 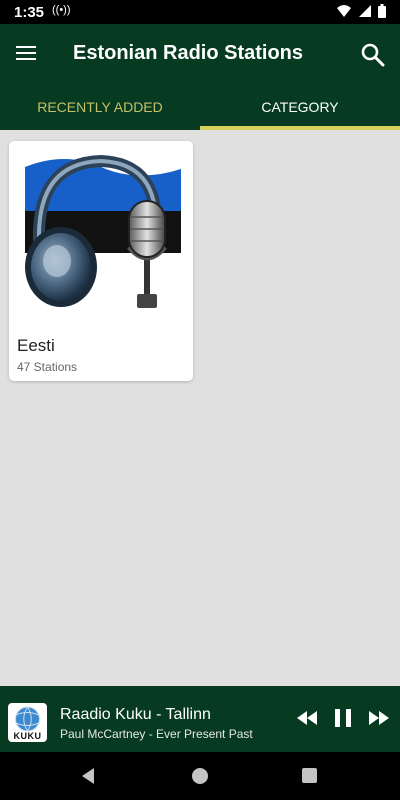 I want to click on tab-label: RECENTLY ADDED, so click(x=100, y=107).